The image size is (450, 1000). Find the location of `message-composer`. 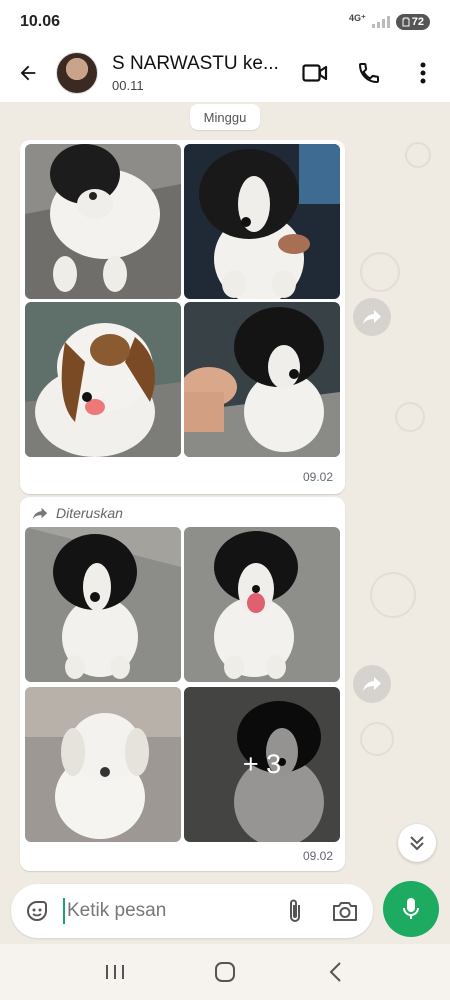

message-composer is located at coordinates (192, 911).